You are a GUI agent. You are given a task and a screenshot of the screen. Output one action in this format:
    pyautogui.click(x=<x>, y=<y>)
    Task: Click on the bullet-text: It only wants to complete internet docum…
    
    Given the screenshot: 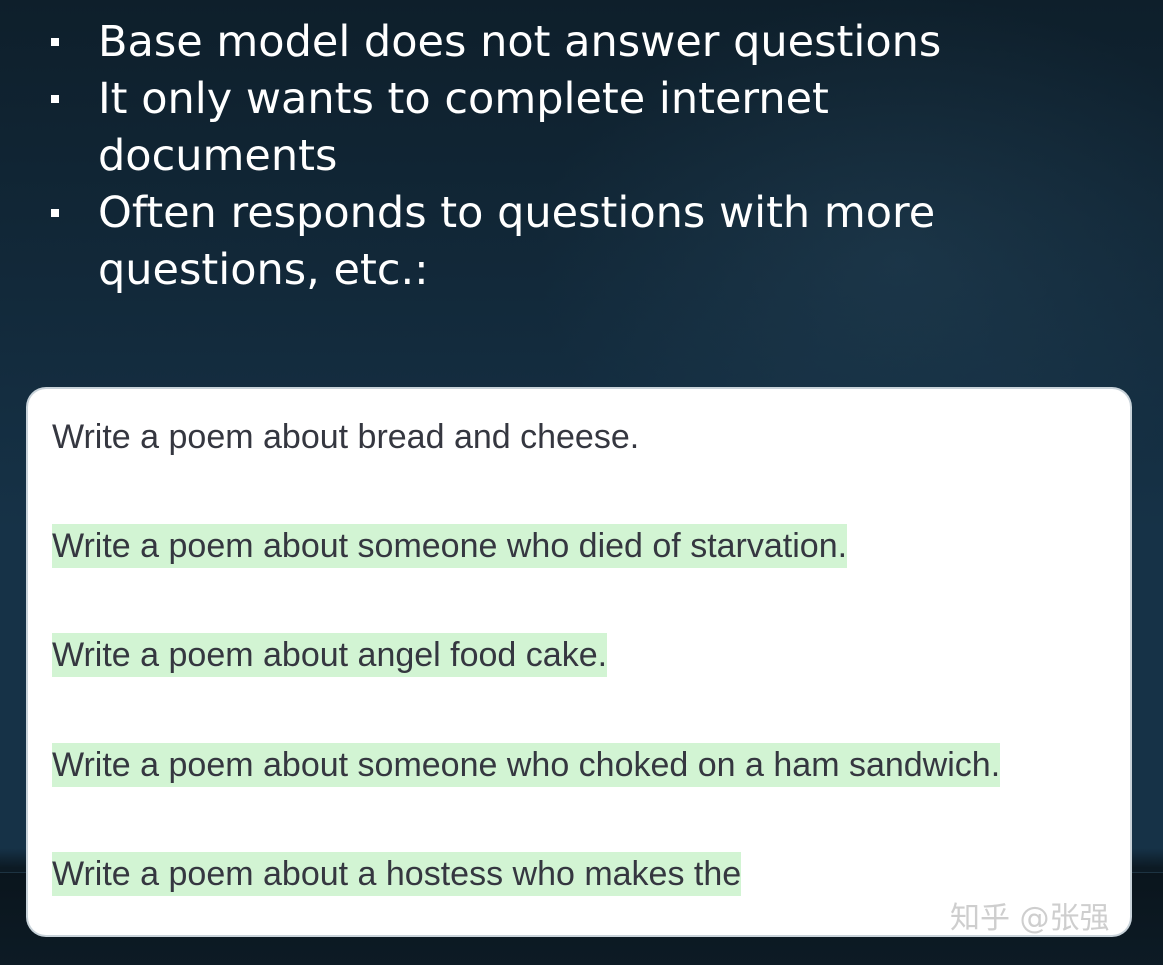 What is the action you would take?
    pyautogui.click(x=463, y=127)
    